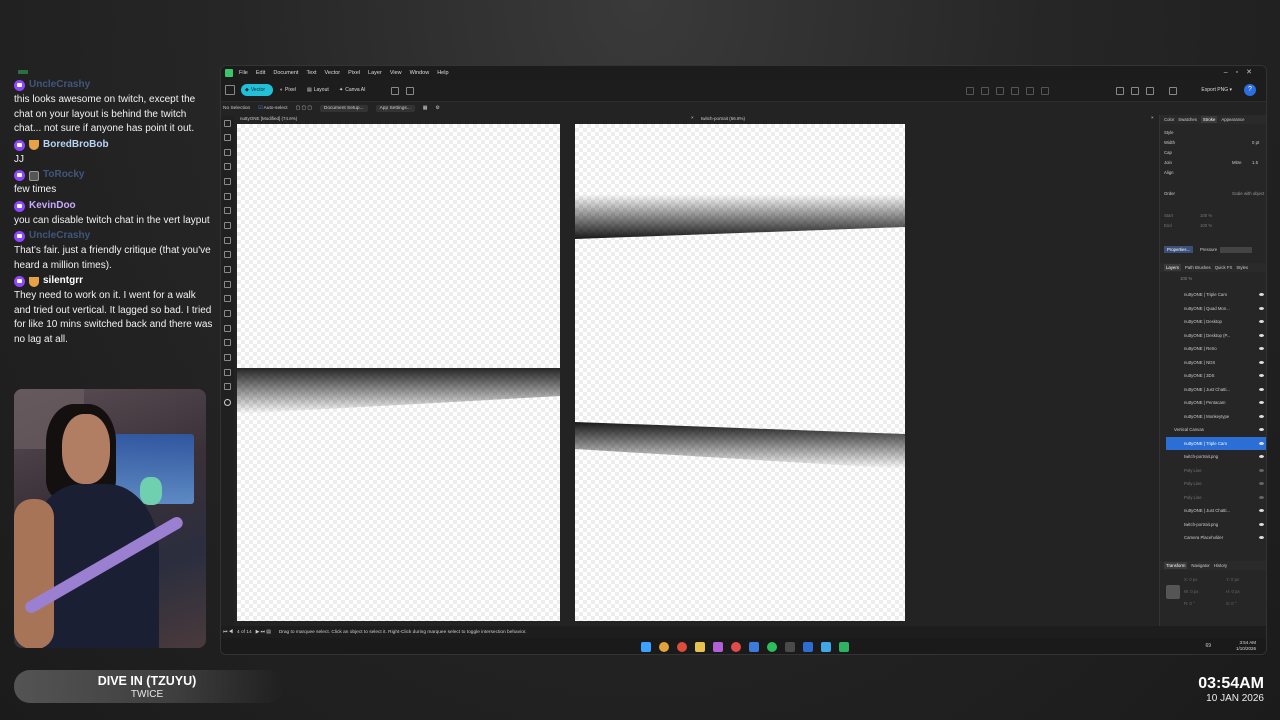 This screenshot has width=1280, height=720. What do you see at coordinates (1216, 457) in the screenshot?
I see `layer-row: twitch-portrait.png` at bounding box center [1216, 457].